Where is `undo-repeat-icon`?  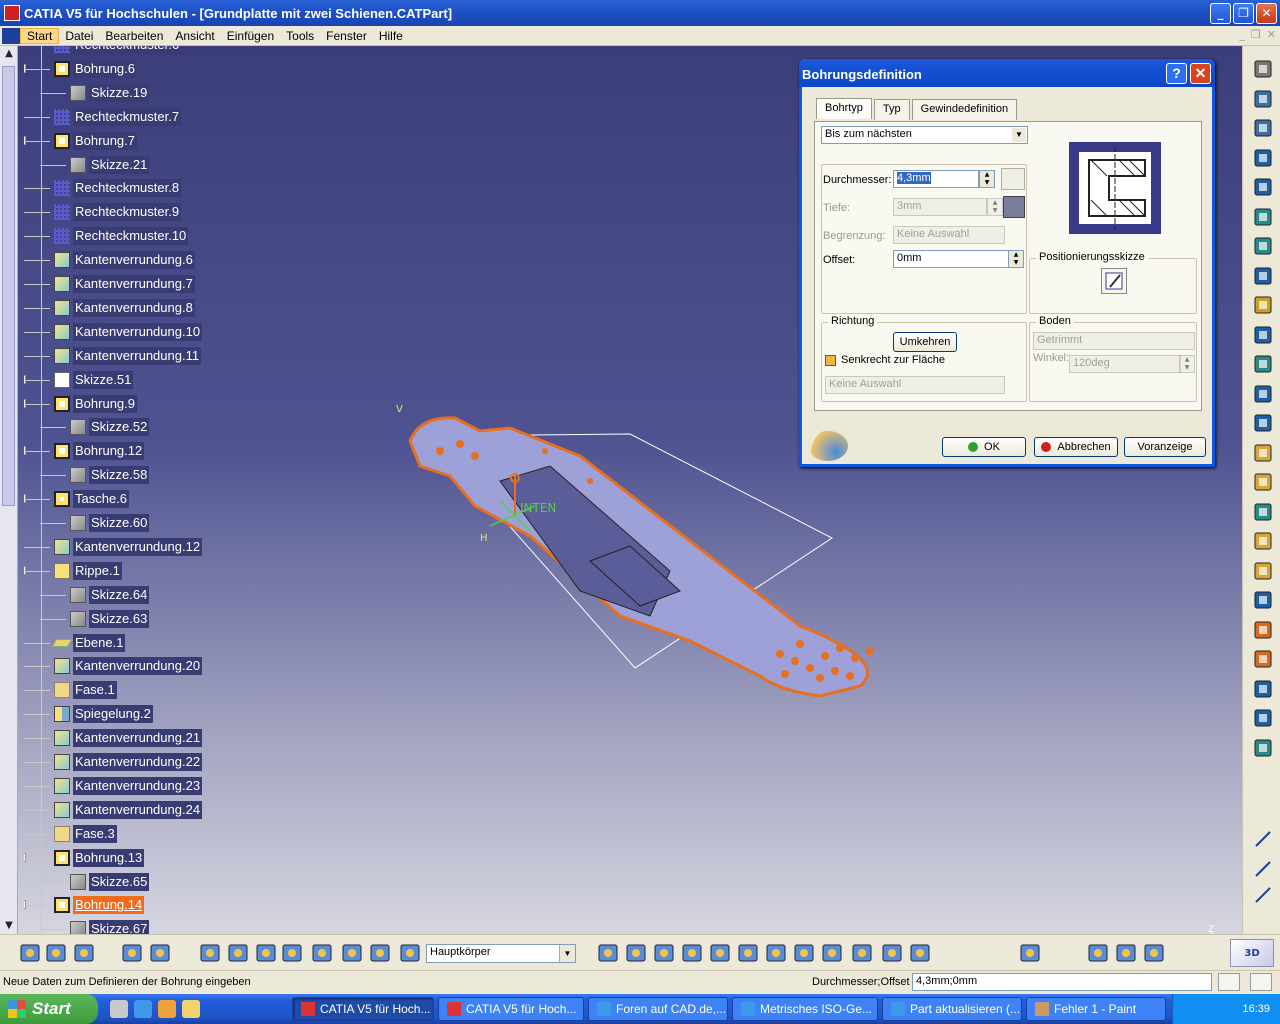
undo-repeat-icon is located at coordinates (210, 953).